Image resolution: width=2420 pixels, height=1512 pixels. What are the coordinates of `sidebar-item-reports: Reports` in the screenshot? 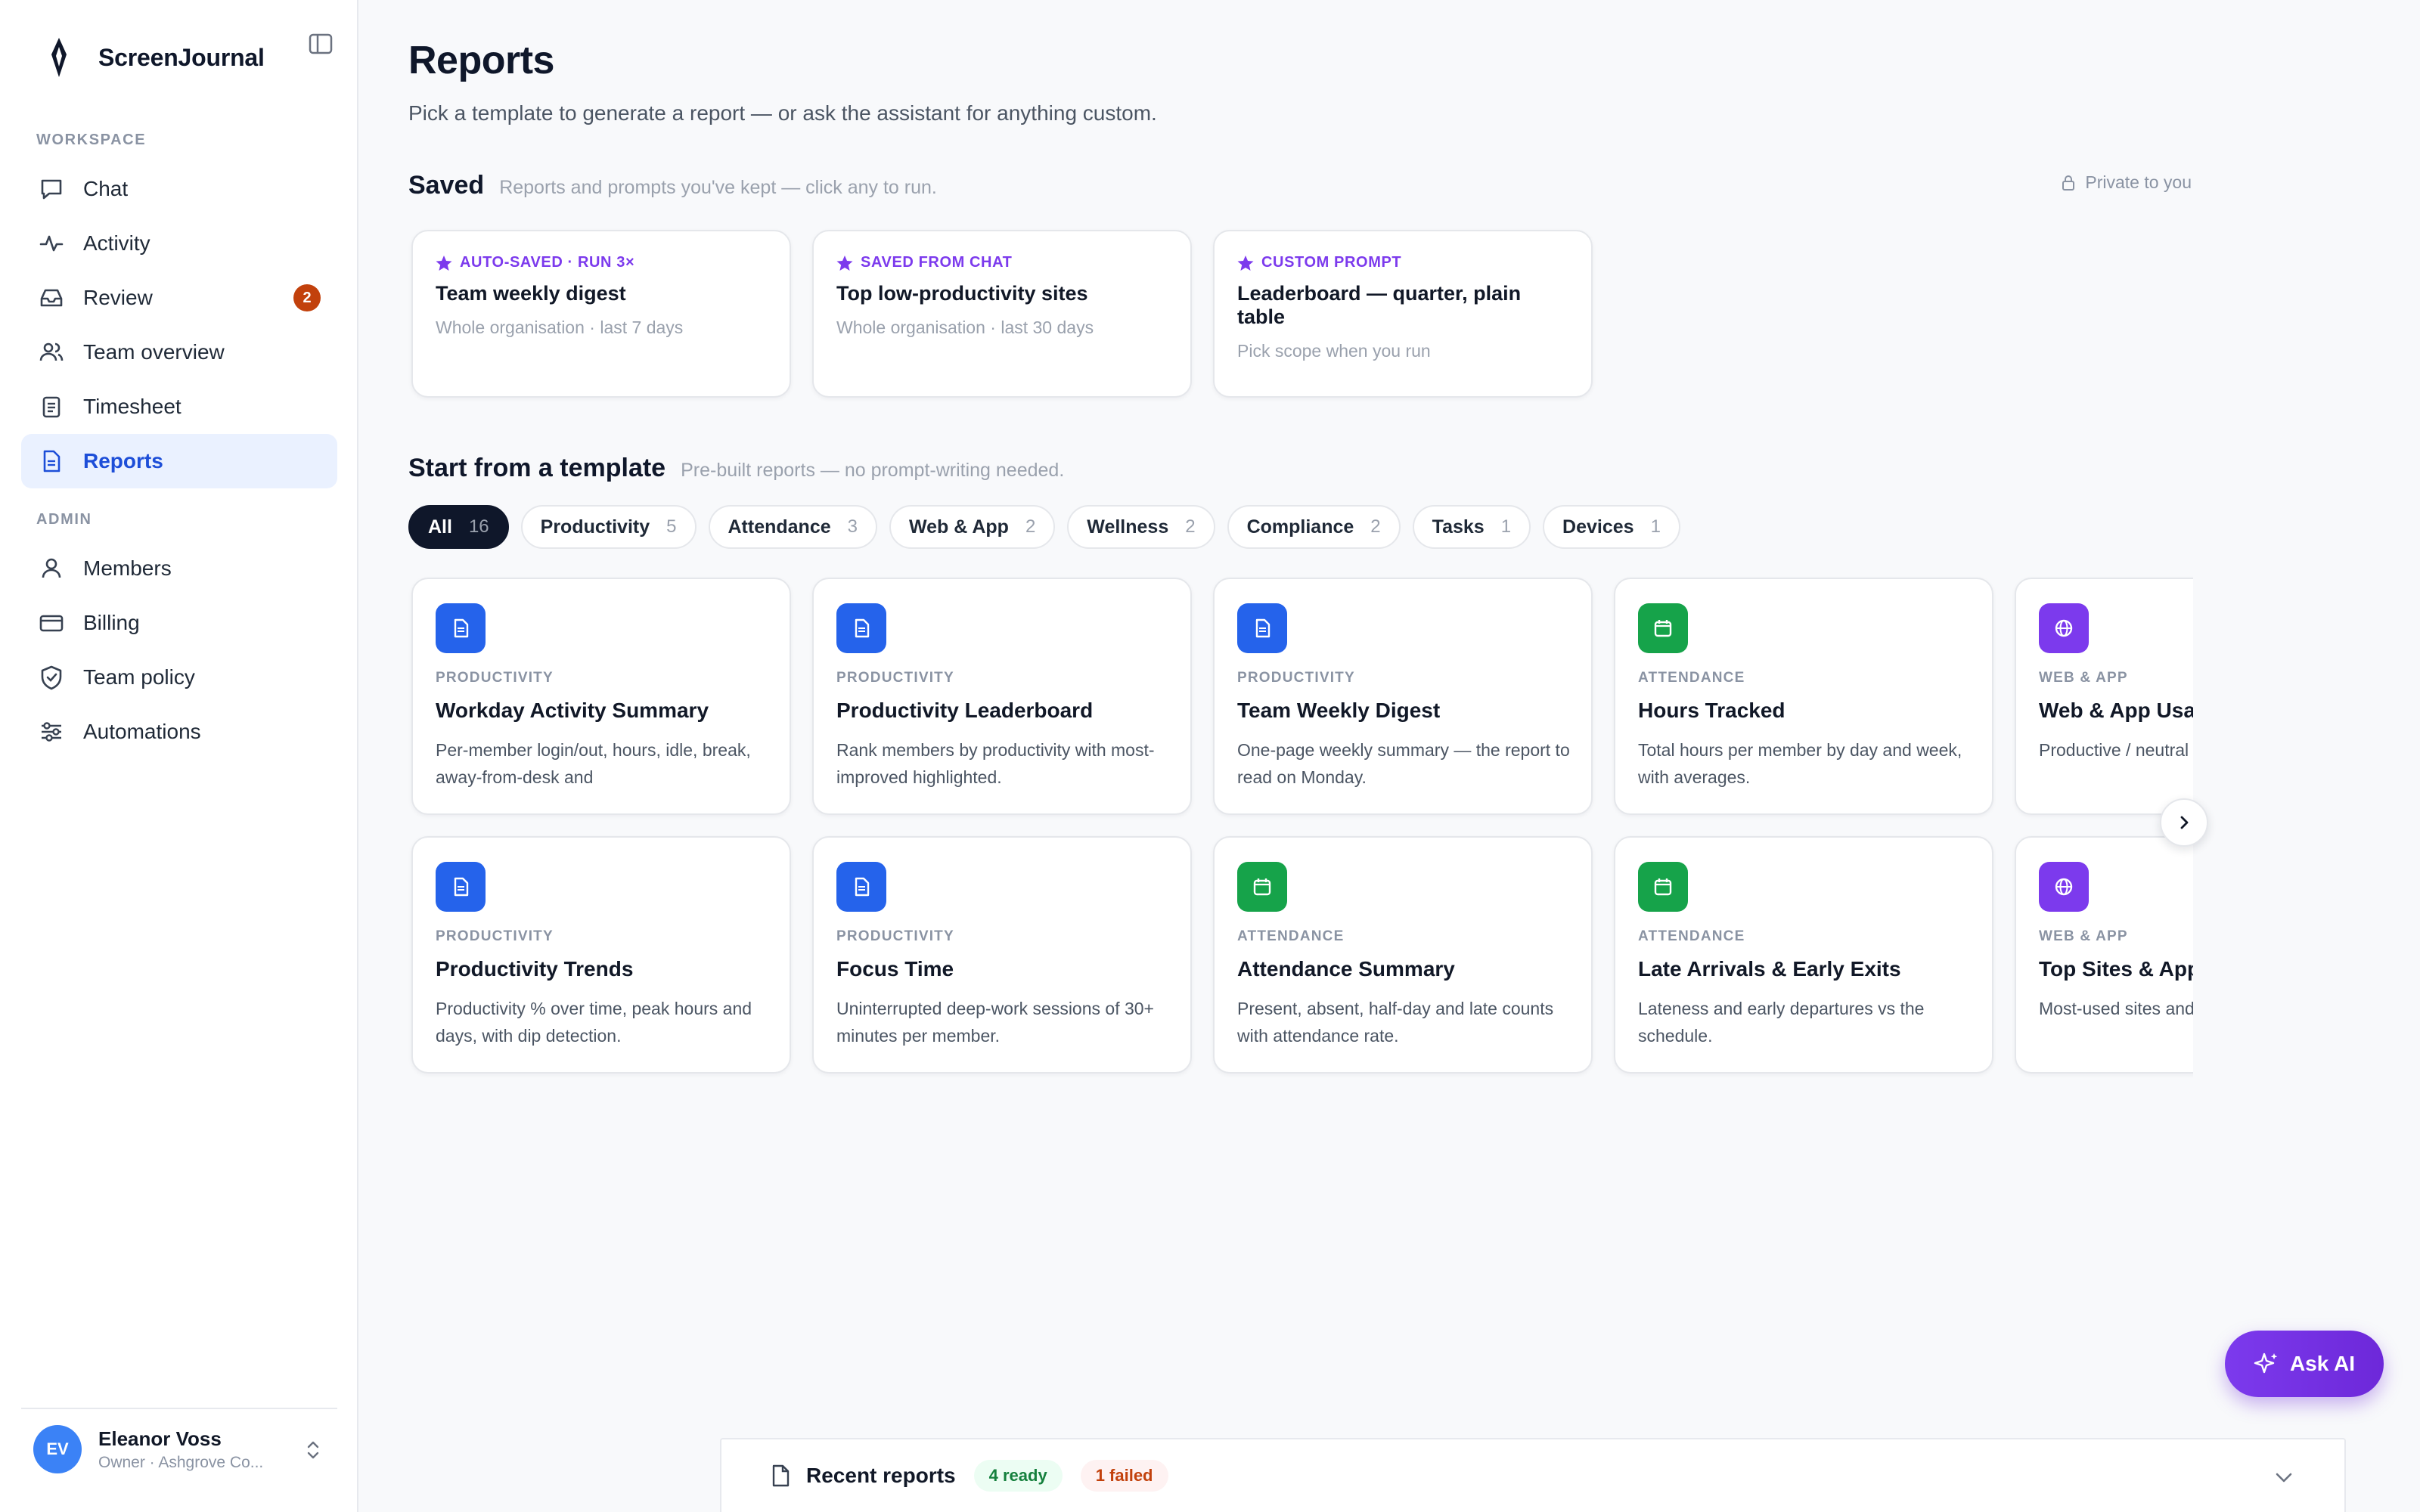 It's located at (179, 461).